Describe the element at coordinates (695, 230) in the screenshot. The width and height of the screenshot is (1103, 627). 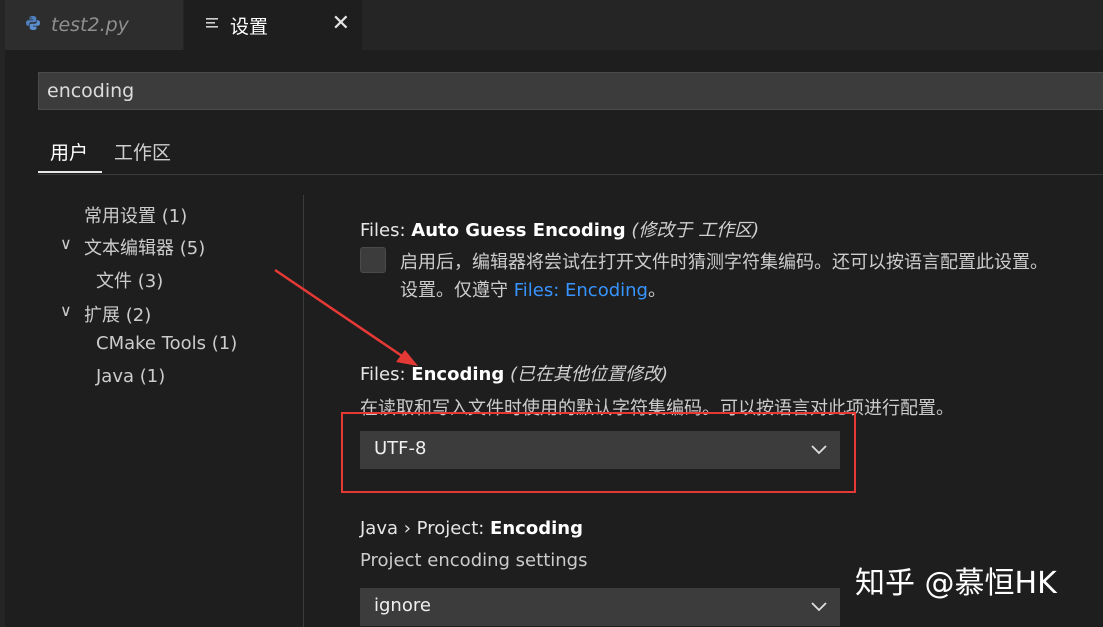
I see `modified-indicator: (修改于 工作区)` at that location.